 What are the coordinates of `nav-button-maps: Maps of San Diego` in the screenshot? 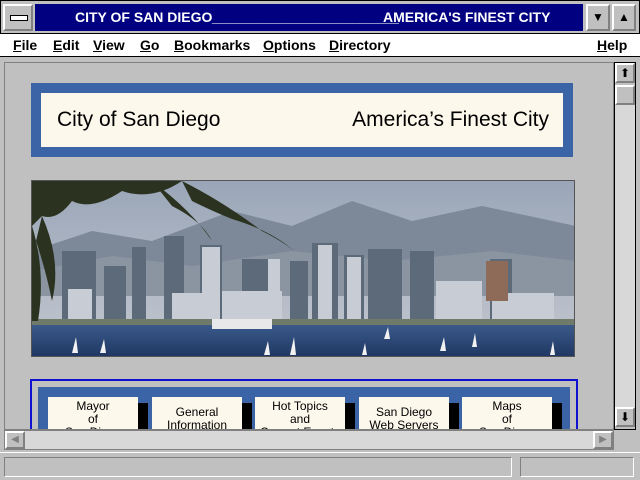 It's located at (512, 413).